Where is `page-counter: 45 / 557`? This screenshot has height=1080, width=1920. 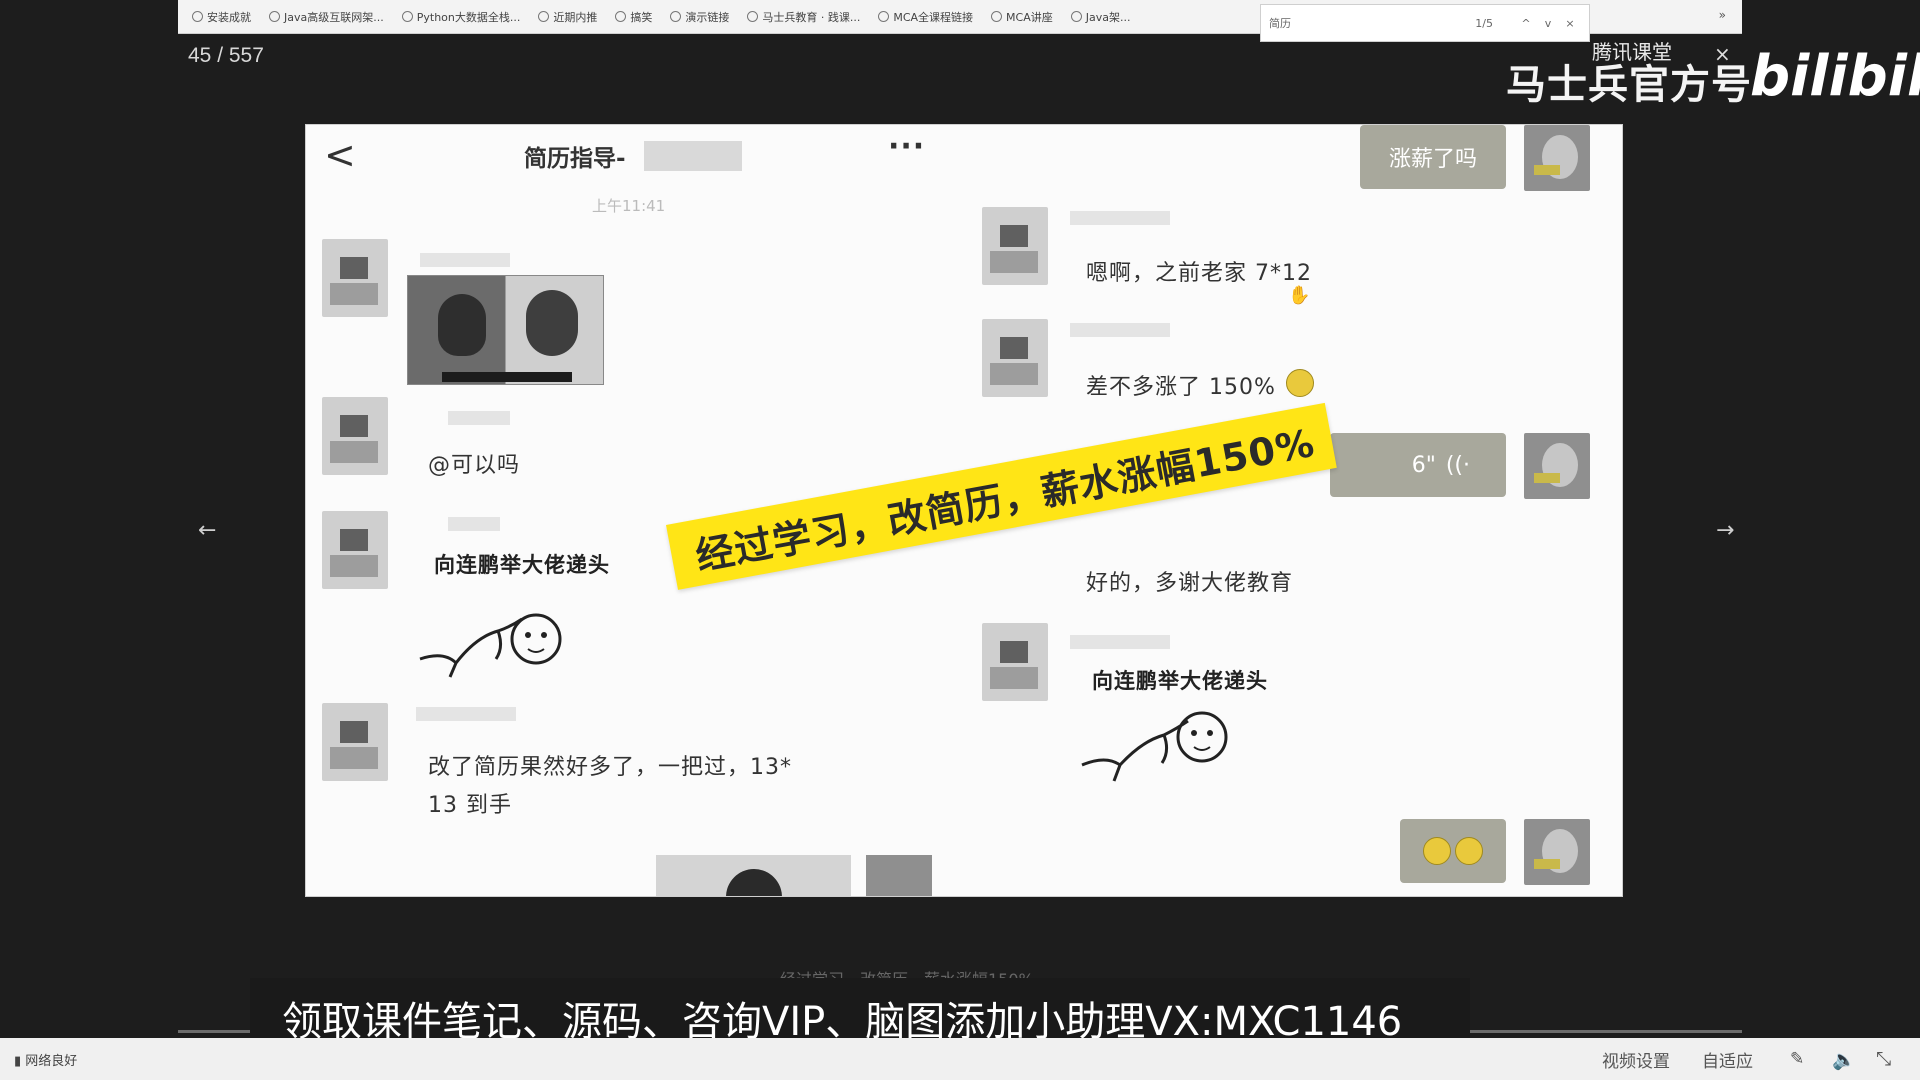
page-counter: 45 / 557 is located at coordinates (226, 55).